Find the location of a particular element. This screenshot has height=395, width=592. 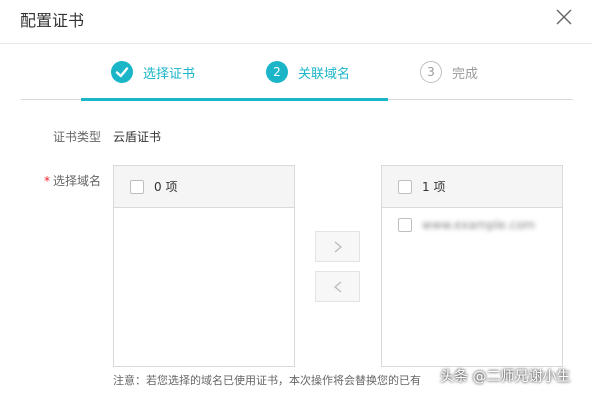

source-count: 0 项 is located at coordinates (166, 187).